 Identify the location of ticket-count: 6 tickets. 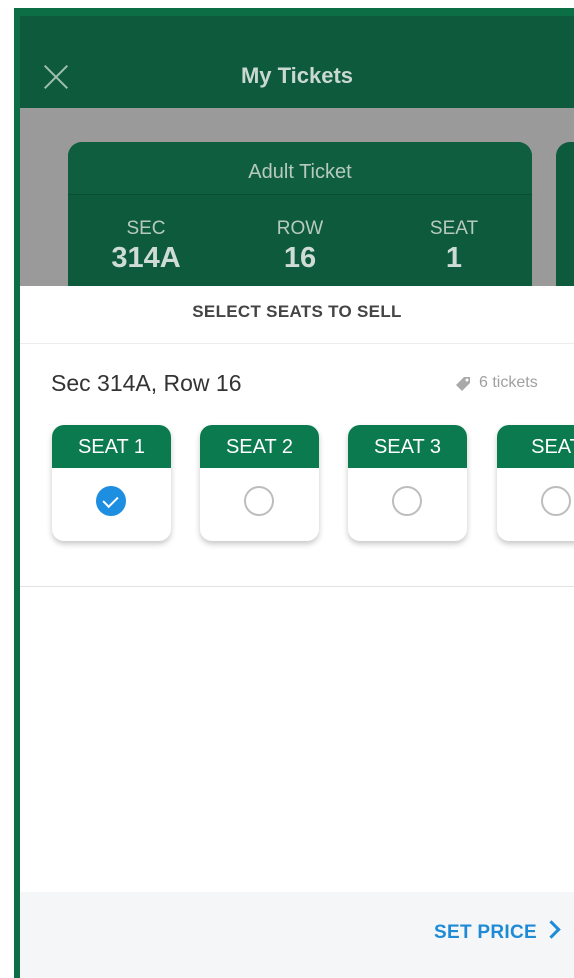
(508, 382).